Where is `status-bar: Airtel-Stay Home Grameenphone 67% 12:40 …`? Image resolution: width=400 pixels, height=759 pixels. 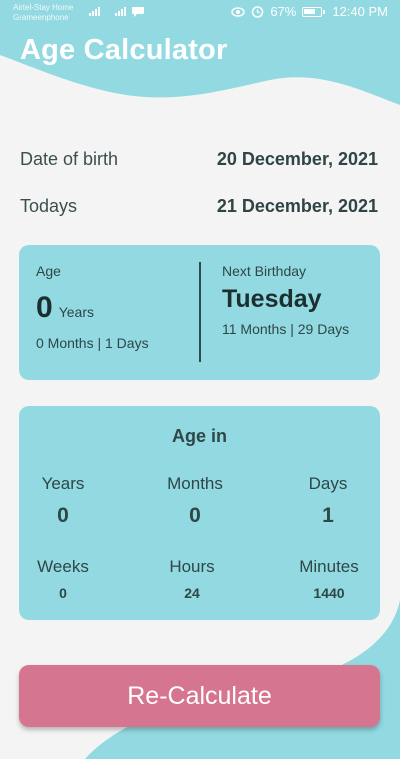 status-bar: Airtel-Stay Home Grameenphone 67% 12:40 … is located at coordinates (200, 13).